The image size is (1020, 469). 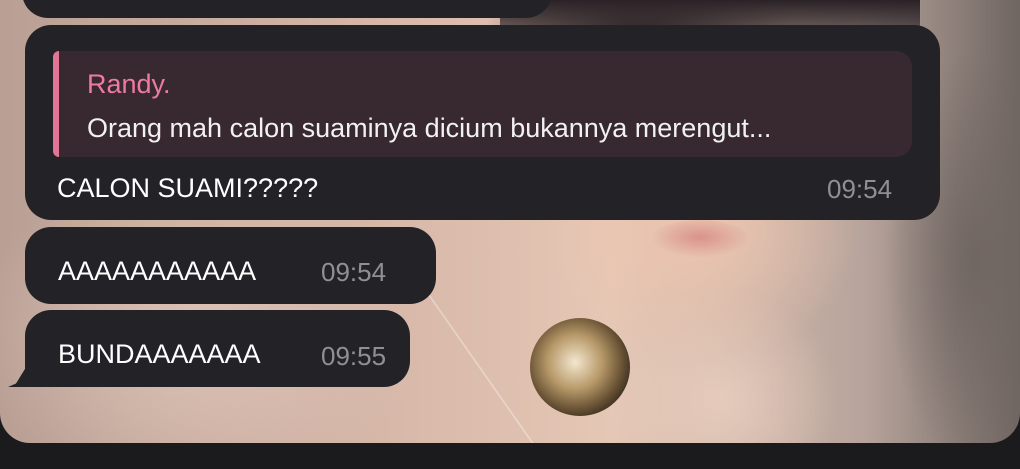 What do you see at coordinates (354, 356) in the screenshot?
I see `message-time: 09:55` at bounding box center [354, 356].